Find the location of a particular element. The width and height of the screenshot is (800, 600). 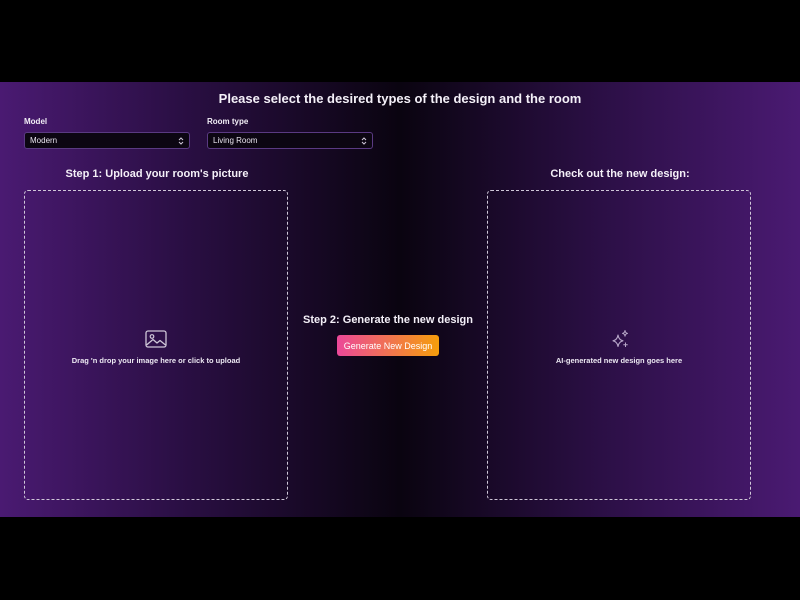

model-field: Model Modern is located at coordinates (107, 133).